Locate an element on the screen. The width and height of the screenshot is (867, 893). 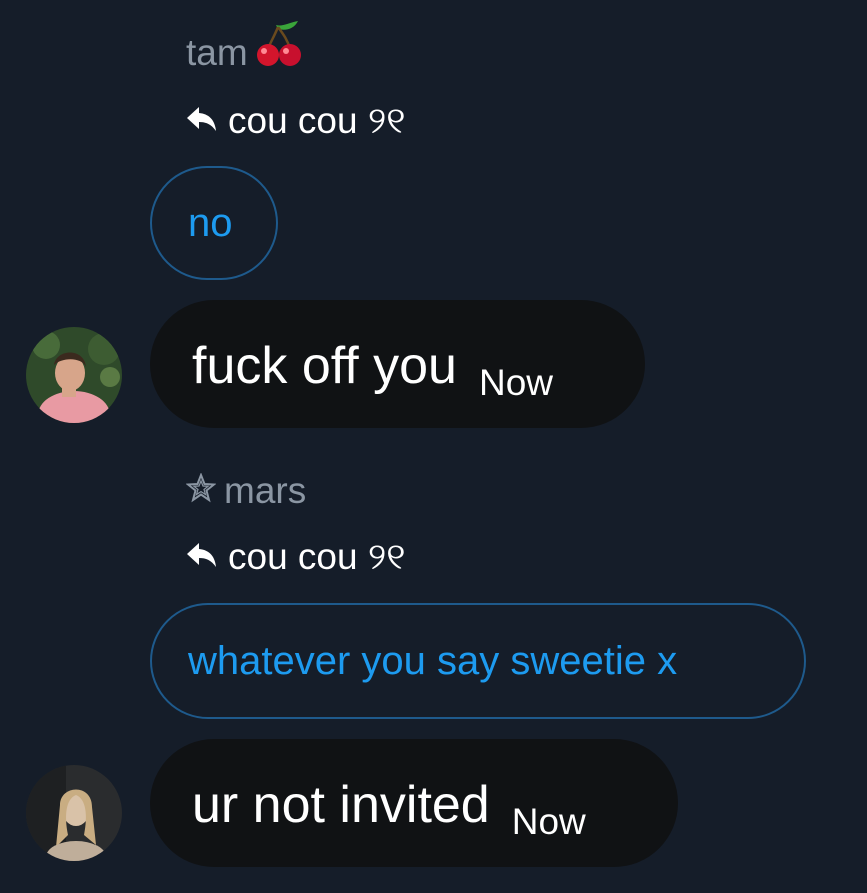
message-text: fuck off you is located at coordinates (324, 366).